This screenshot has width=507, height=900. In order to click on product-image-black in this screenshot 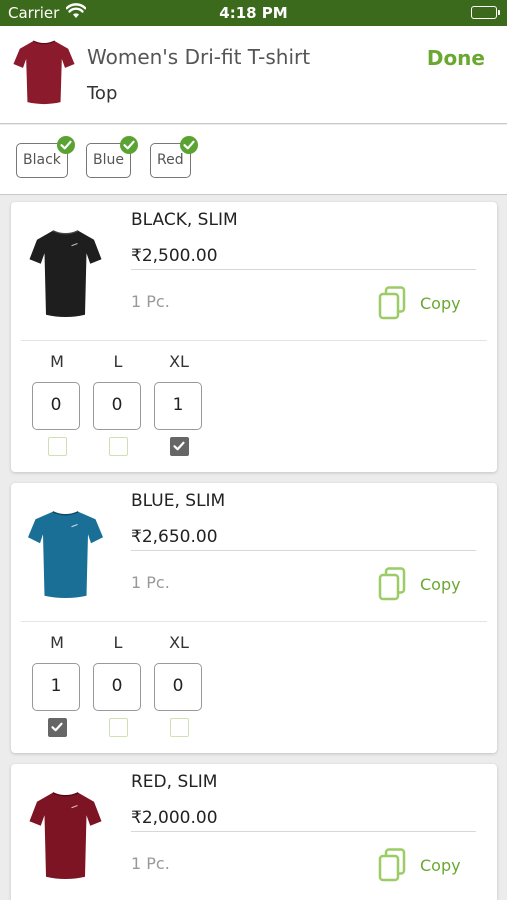, I will do `click(65, 273)`.